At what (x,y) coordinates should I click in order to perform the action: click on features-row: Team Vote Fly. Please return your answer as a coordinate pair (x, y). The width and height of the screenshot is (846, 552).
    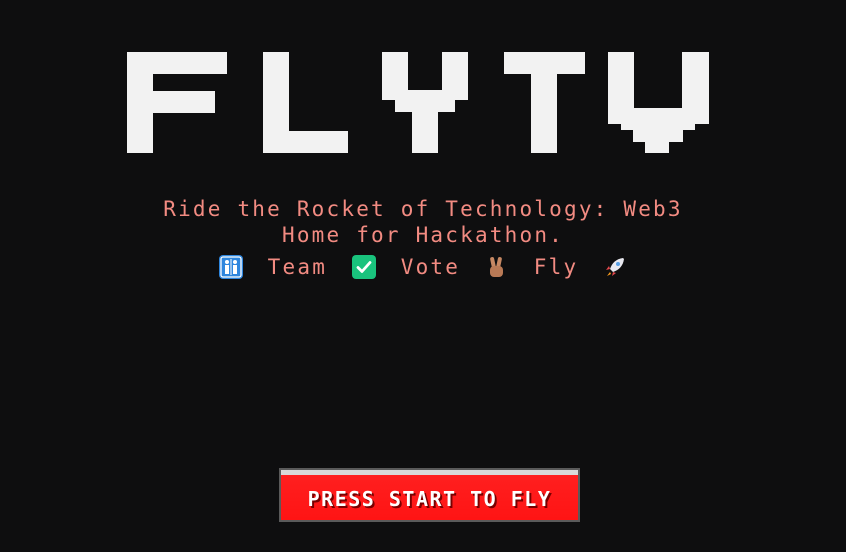
    Looking at the image, I should click on (423, 266).